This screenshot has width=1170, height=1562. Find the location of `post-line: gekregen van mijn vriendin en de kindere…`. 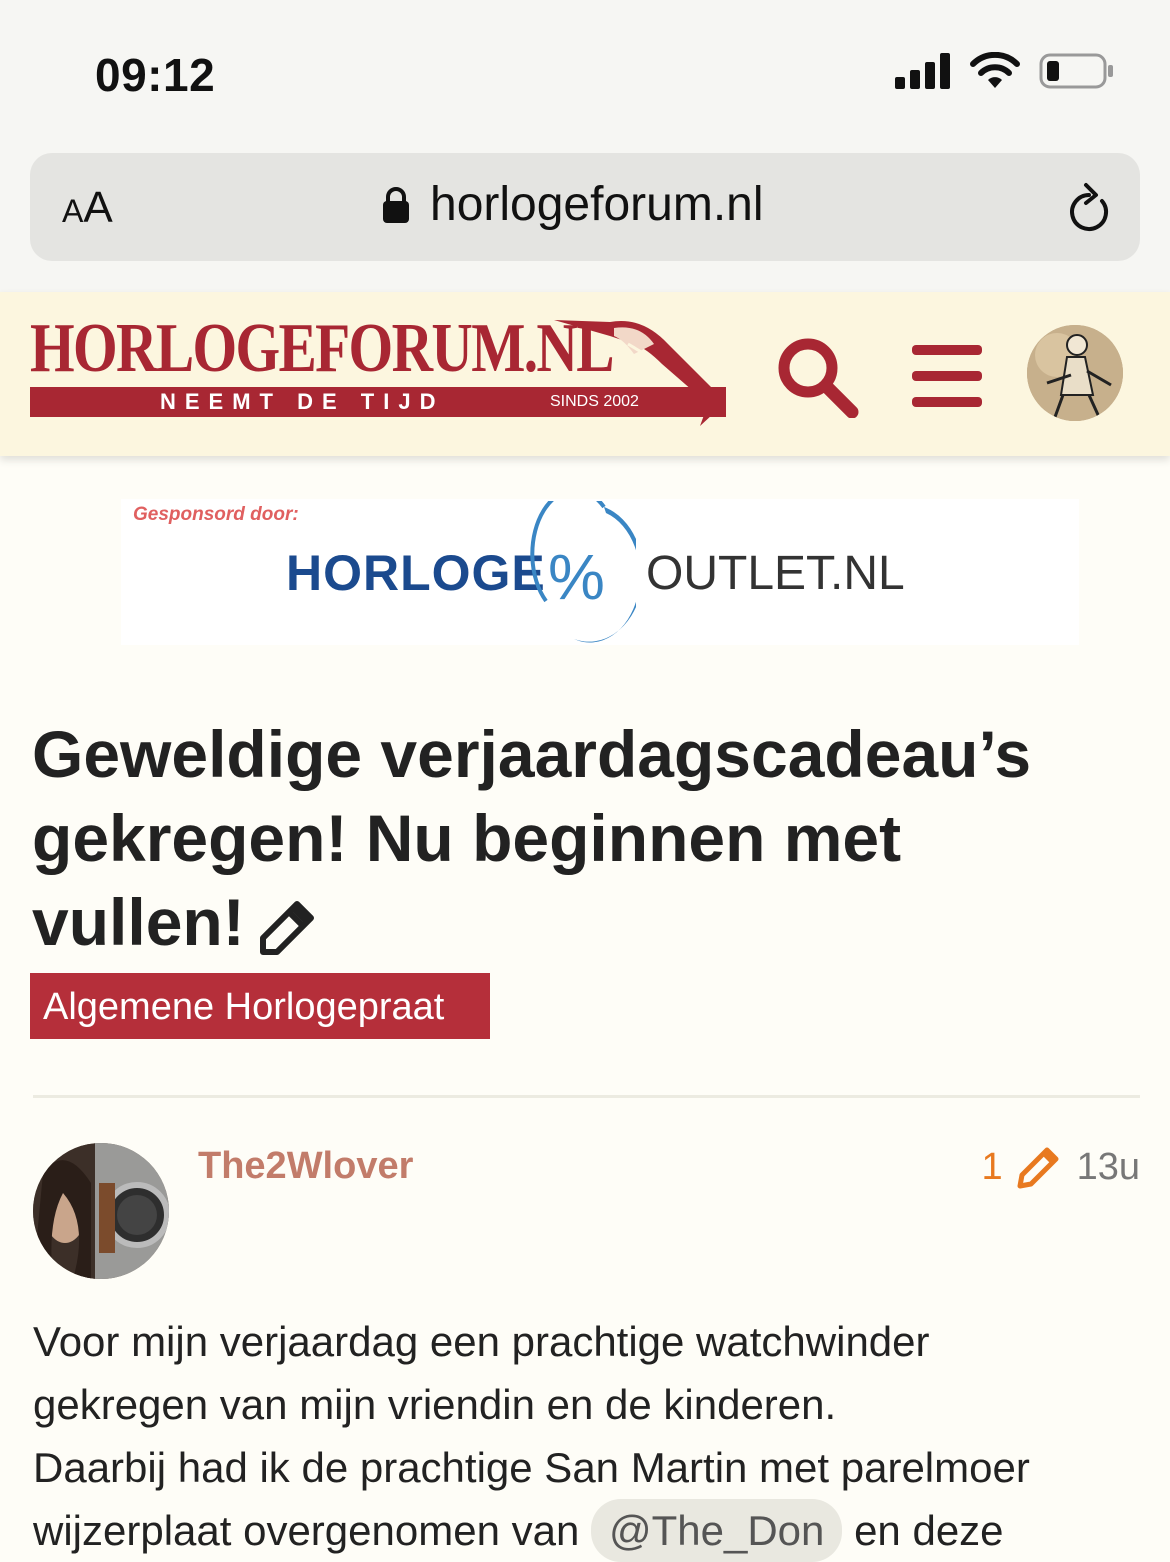

post-line: gekregen van mijn vriendin en de kindere… is located at coordinates (435, 1404).